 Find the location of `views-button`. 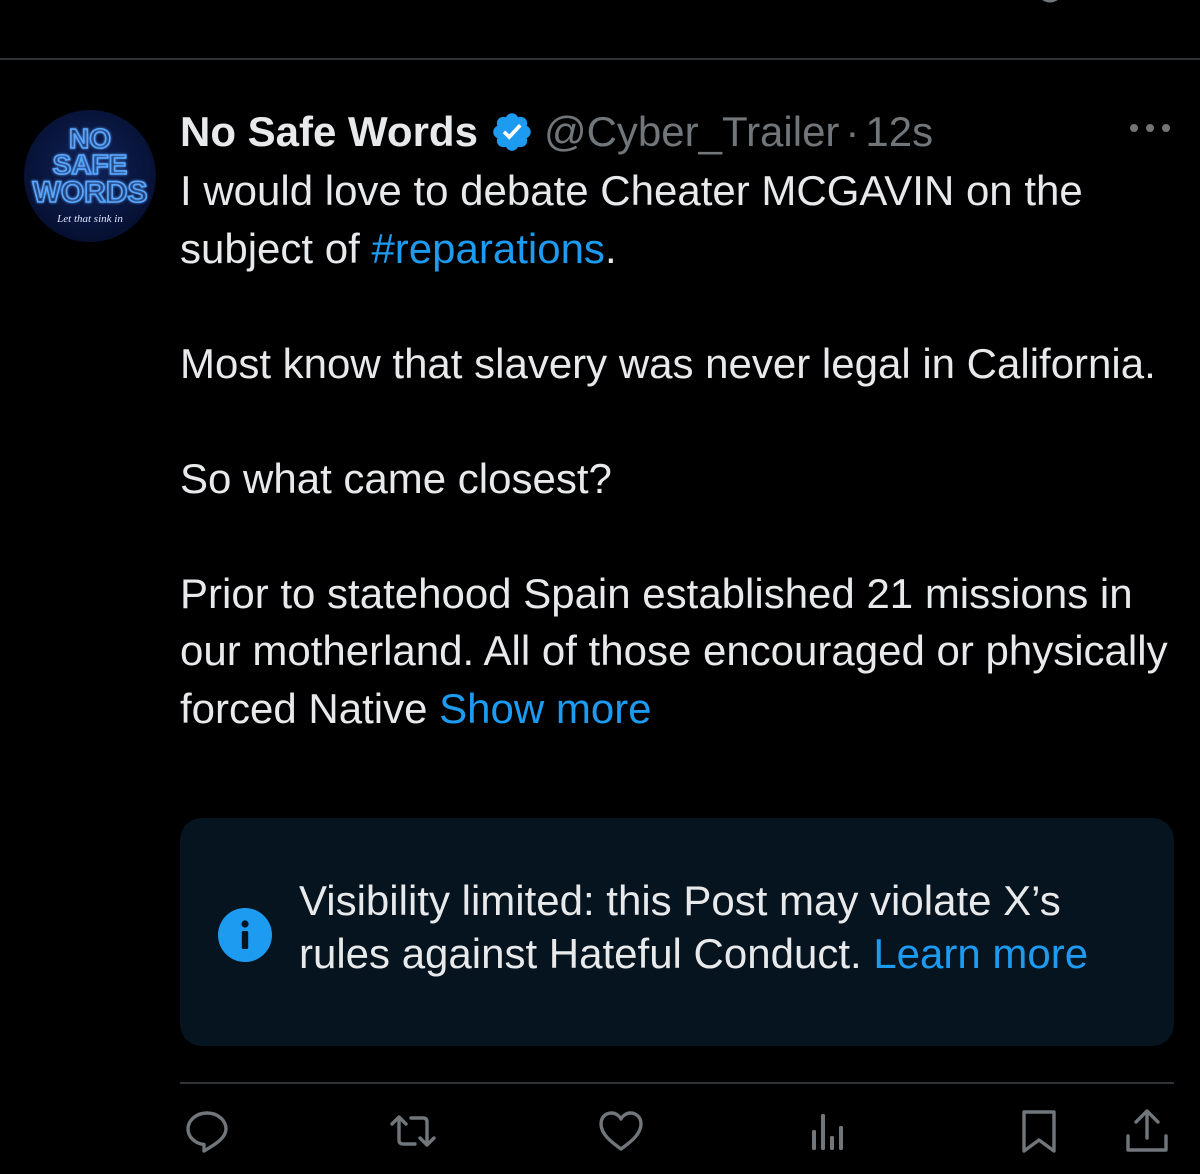

views-button is located at coordinates (829, 1131).